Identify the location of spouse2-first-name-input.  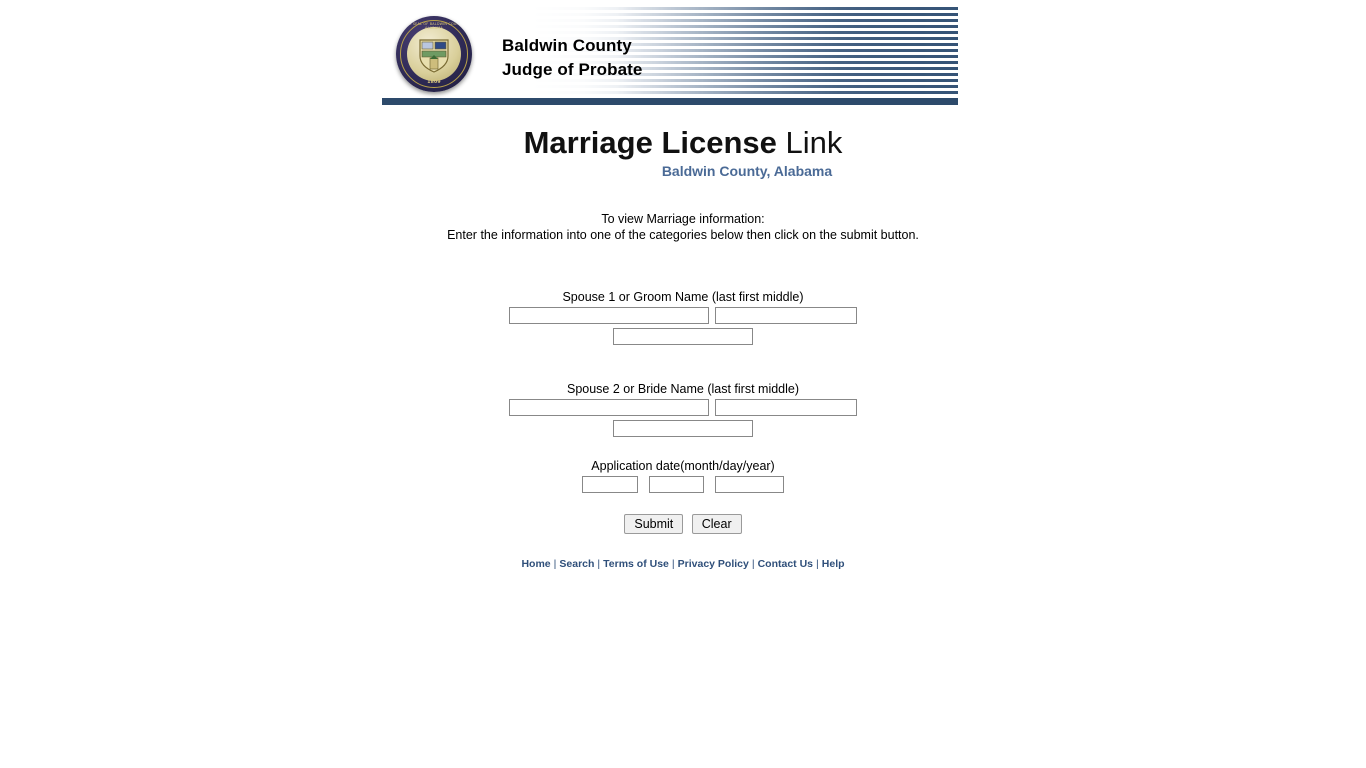
(786, 407).